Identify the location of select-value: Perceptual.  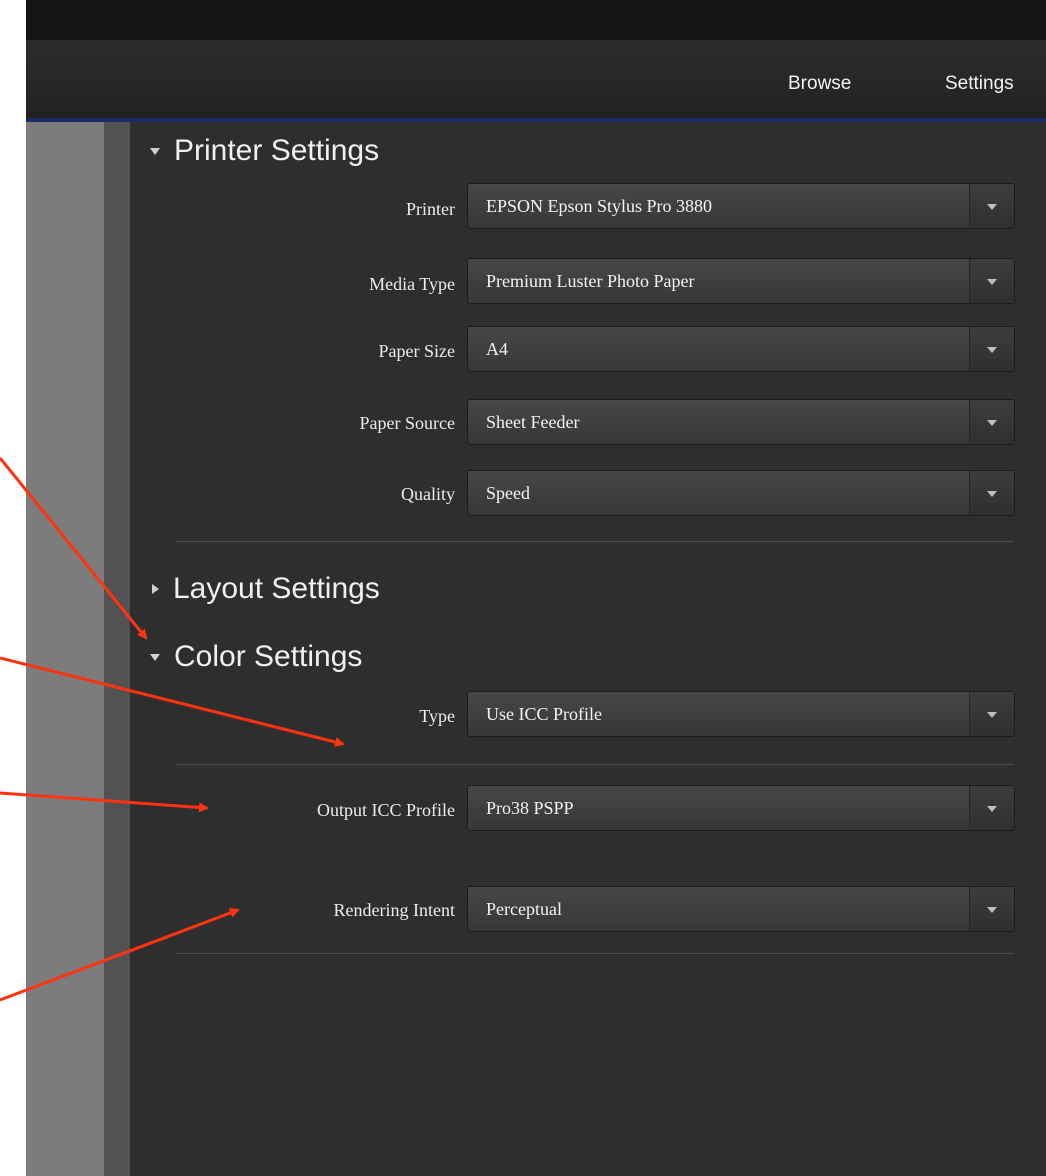
(524, 909).